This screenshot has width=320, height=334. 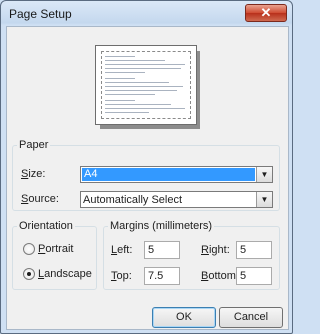 What do you see at coordinates (162, 276) in the screenshot?
I see `top-margin-input: 7.5` at bounding box center [162, 276].